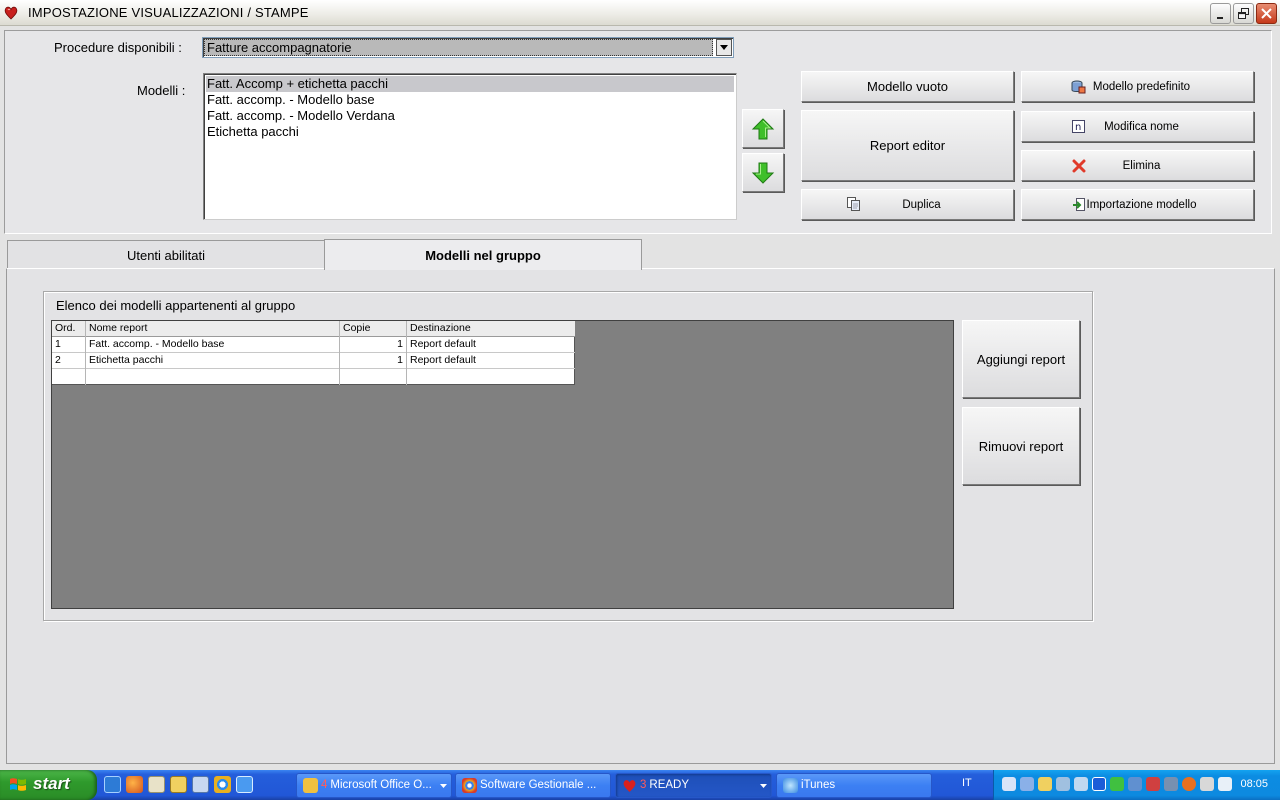  Describe the element at coordinates (1021, 359) in the screenshot. I see `add-report-button: Aggiungi report` at that location.